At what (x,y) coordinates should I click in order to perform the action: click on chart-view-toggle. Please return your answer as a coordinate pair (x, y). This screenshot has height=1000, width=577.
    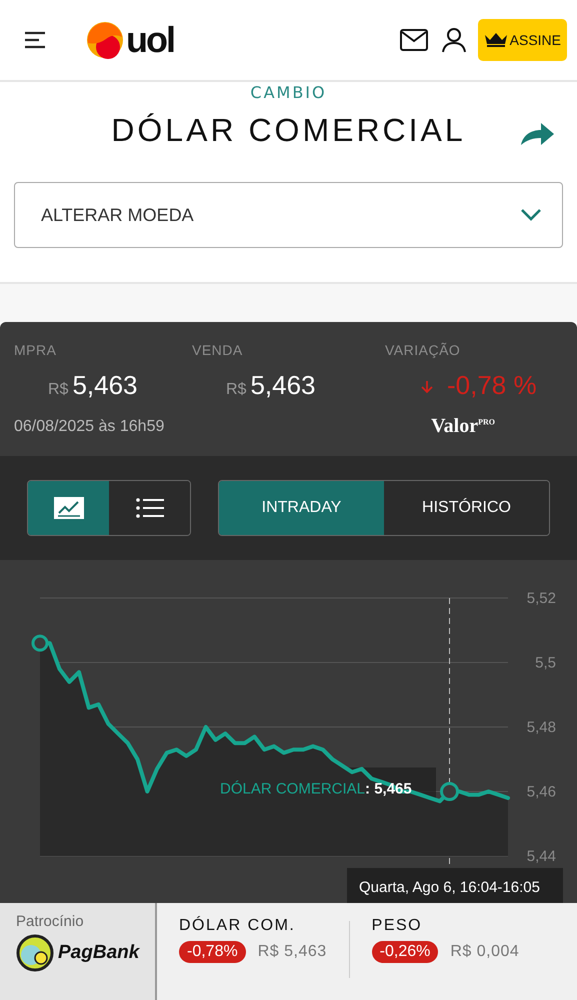
    Looking at the image, I should click on (68, 508).